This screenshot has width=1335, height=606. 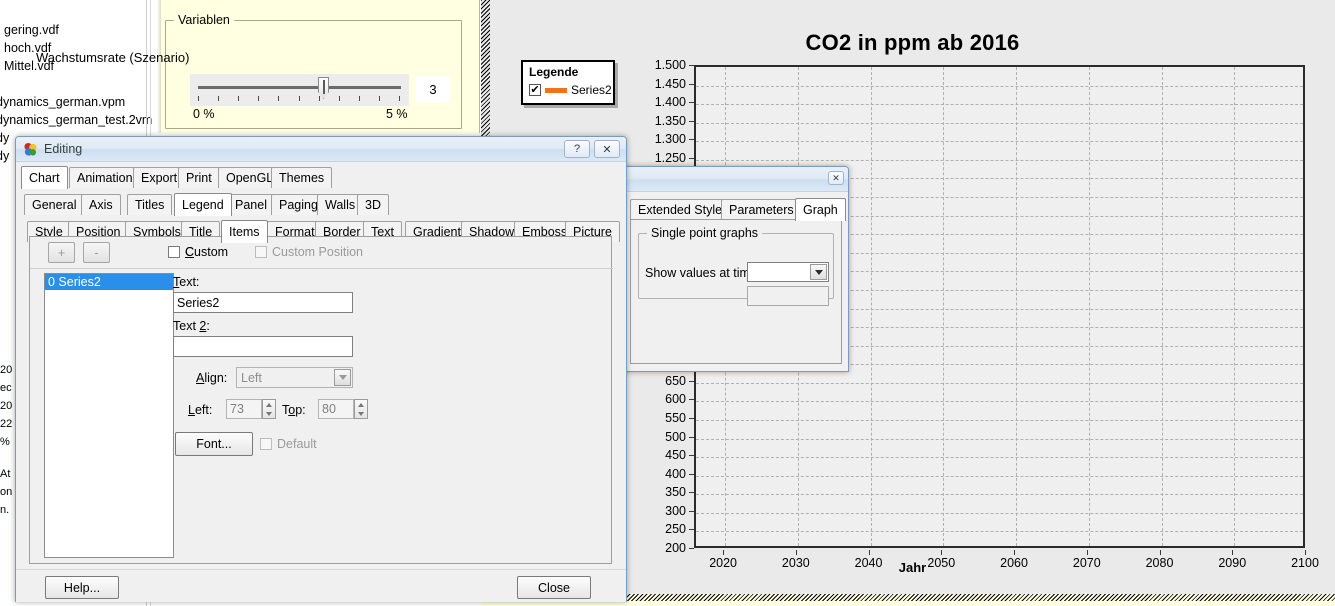 What do you see at coordinates (297, 444) in the screenshot?
I see `default-checkbox-label: Default` at bounding box center [297, 444].